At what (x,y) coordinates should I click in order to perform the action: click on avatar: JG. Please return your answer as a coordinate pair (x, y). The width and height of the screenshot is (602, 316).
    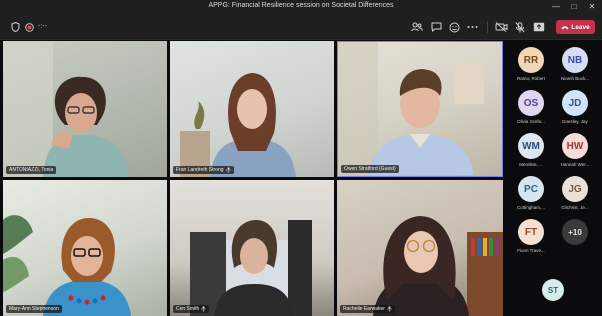
    Looking at the image, I should click on (575, 189).